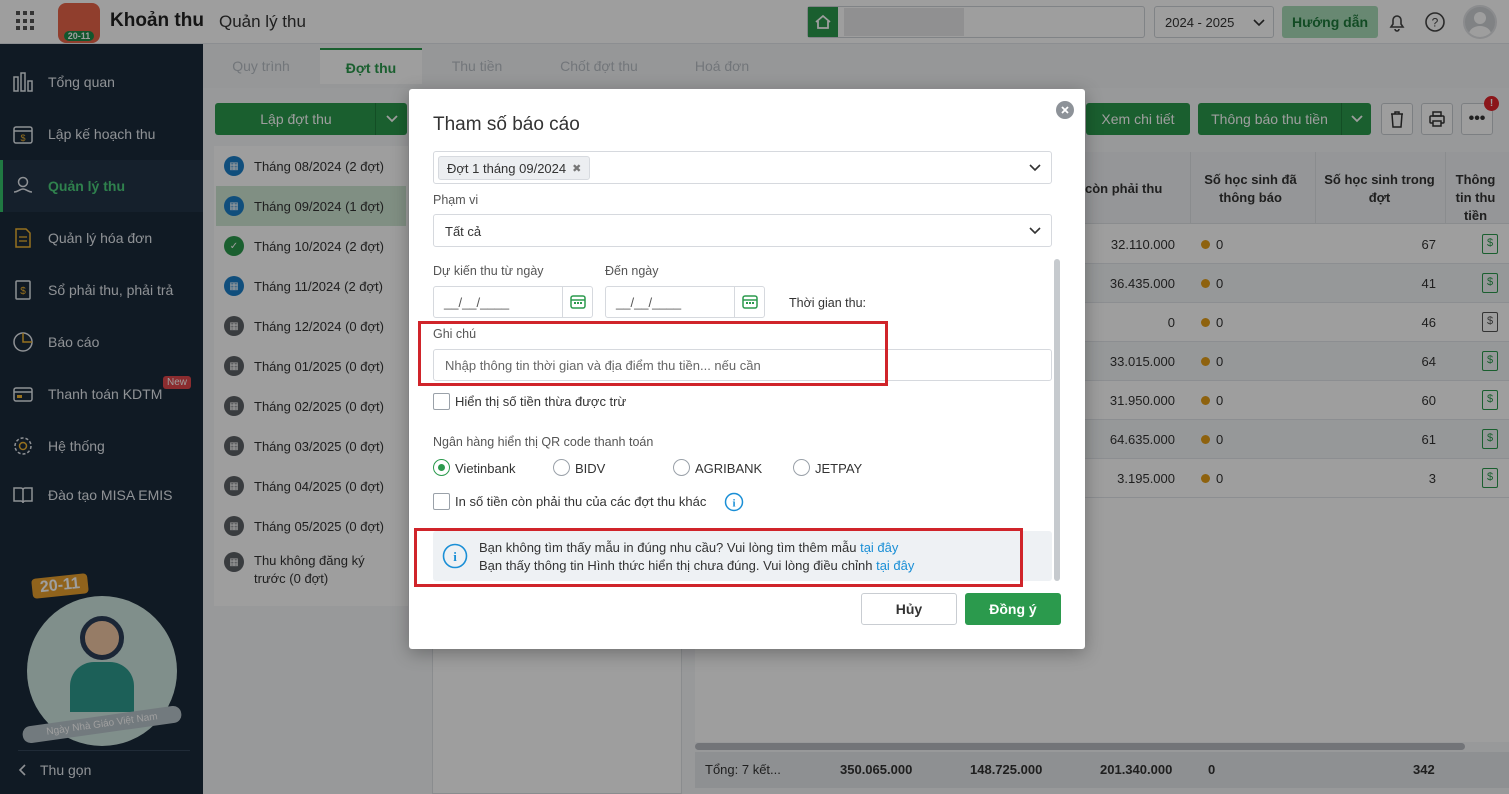 The width and height of the screenshot is (1509, 794). What do you see at coordinates (729, 468) in the screenshot?
I see `bank-label-agribank: AGRIBANK` at bounding box center [729, 468].